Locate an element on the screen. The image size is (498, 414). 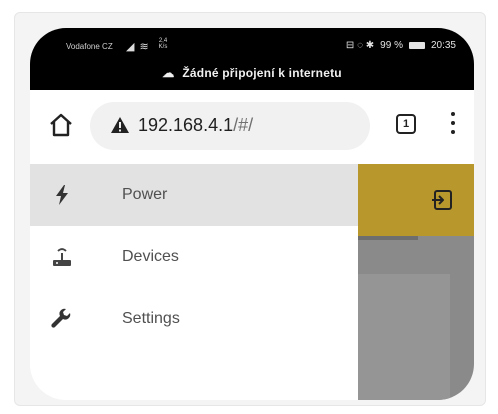
url-host: 192.168.4.1 is located at coordinates (186, 125).